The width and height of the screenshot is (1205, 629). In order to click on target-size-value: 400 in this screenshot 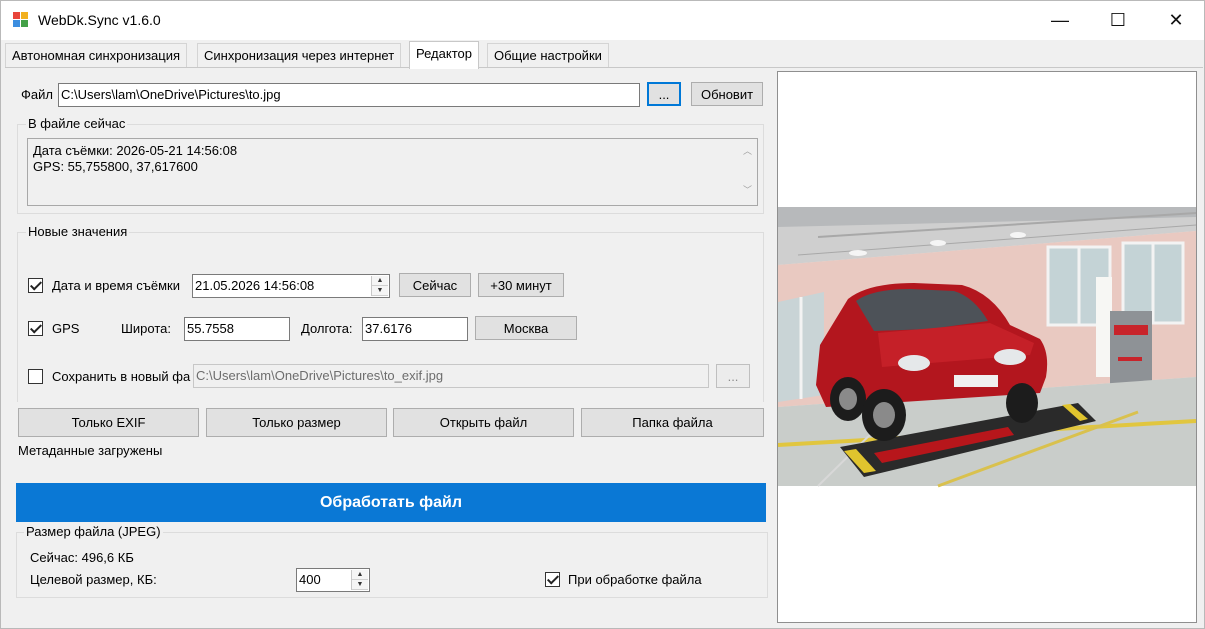, I will do `click(310, 579)`.